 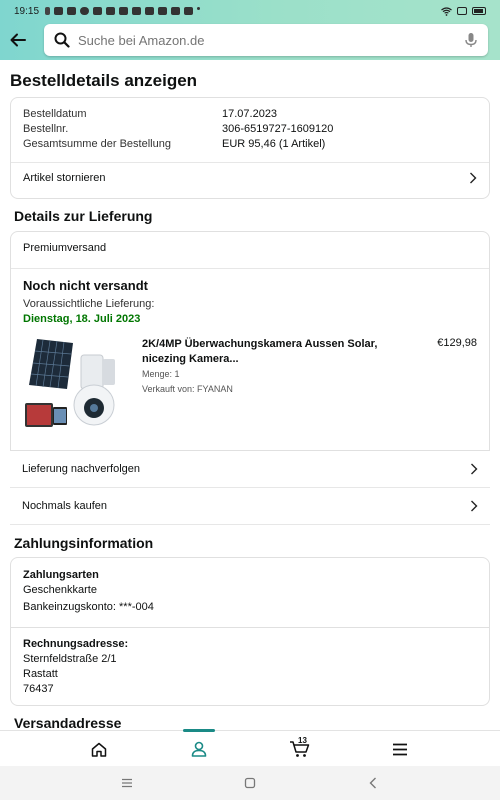 I want to click on shipment-status: Noch nicht versandt, so click(x=85, y=285).